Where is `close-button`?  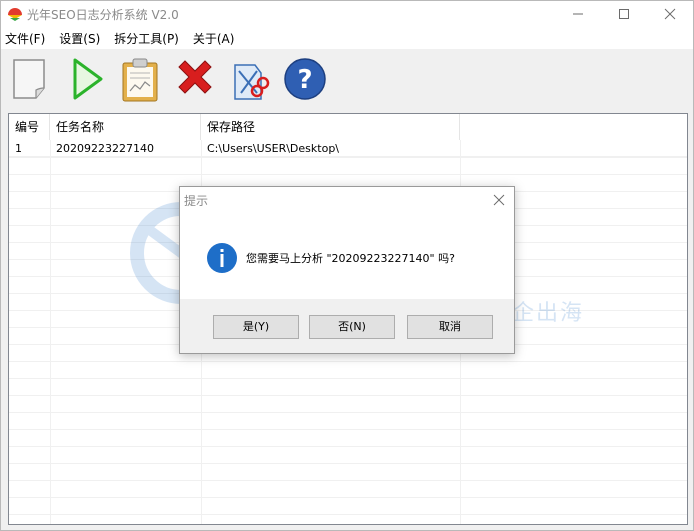 close-button is located at coordinates (670, 14).